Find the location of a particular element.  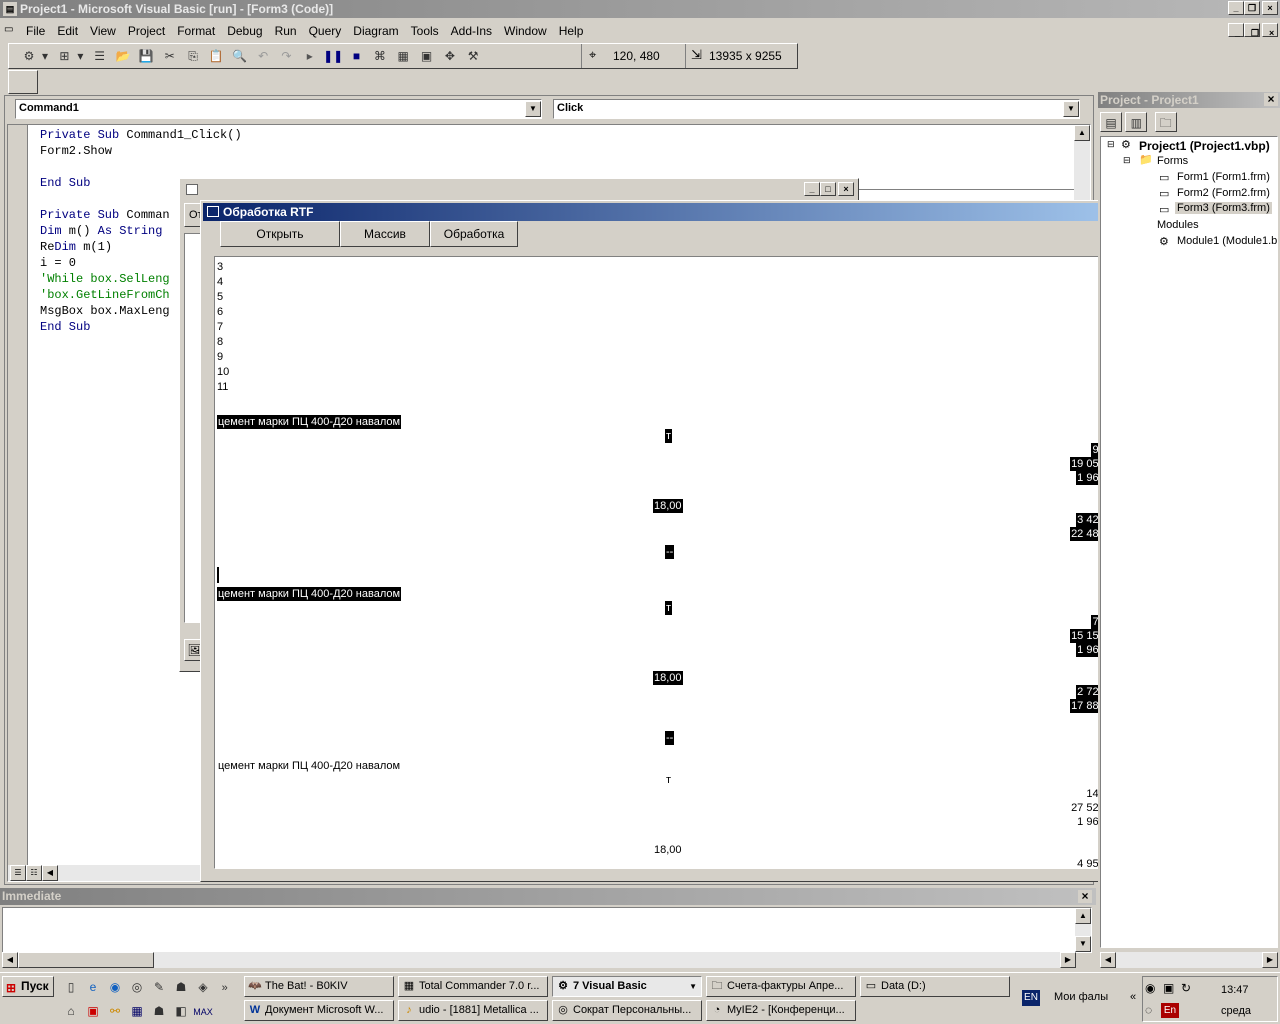

menu-debug: Debug is located at coordinates (244, 31).